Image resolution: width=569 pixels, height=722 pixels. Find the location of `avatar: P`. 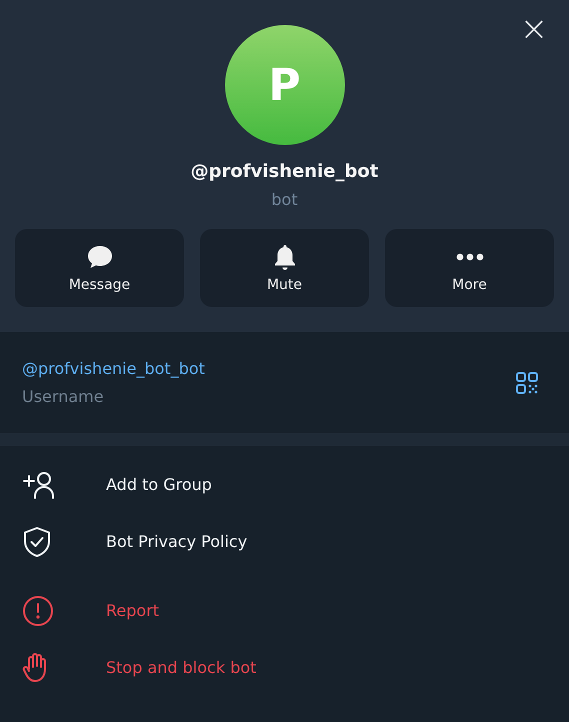

avatar: P is located at coordinates (284, 85).